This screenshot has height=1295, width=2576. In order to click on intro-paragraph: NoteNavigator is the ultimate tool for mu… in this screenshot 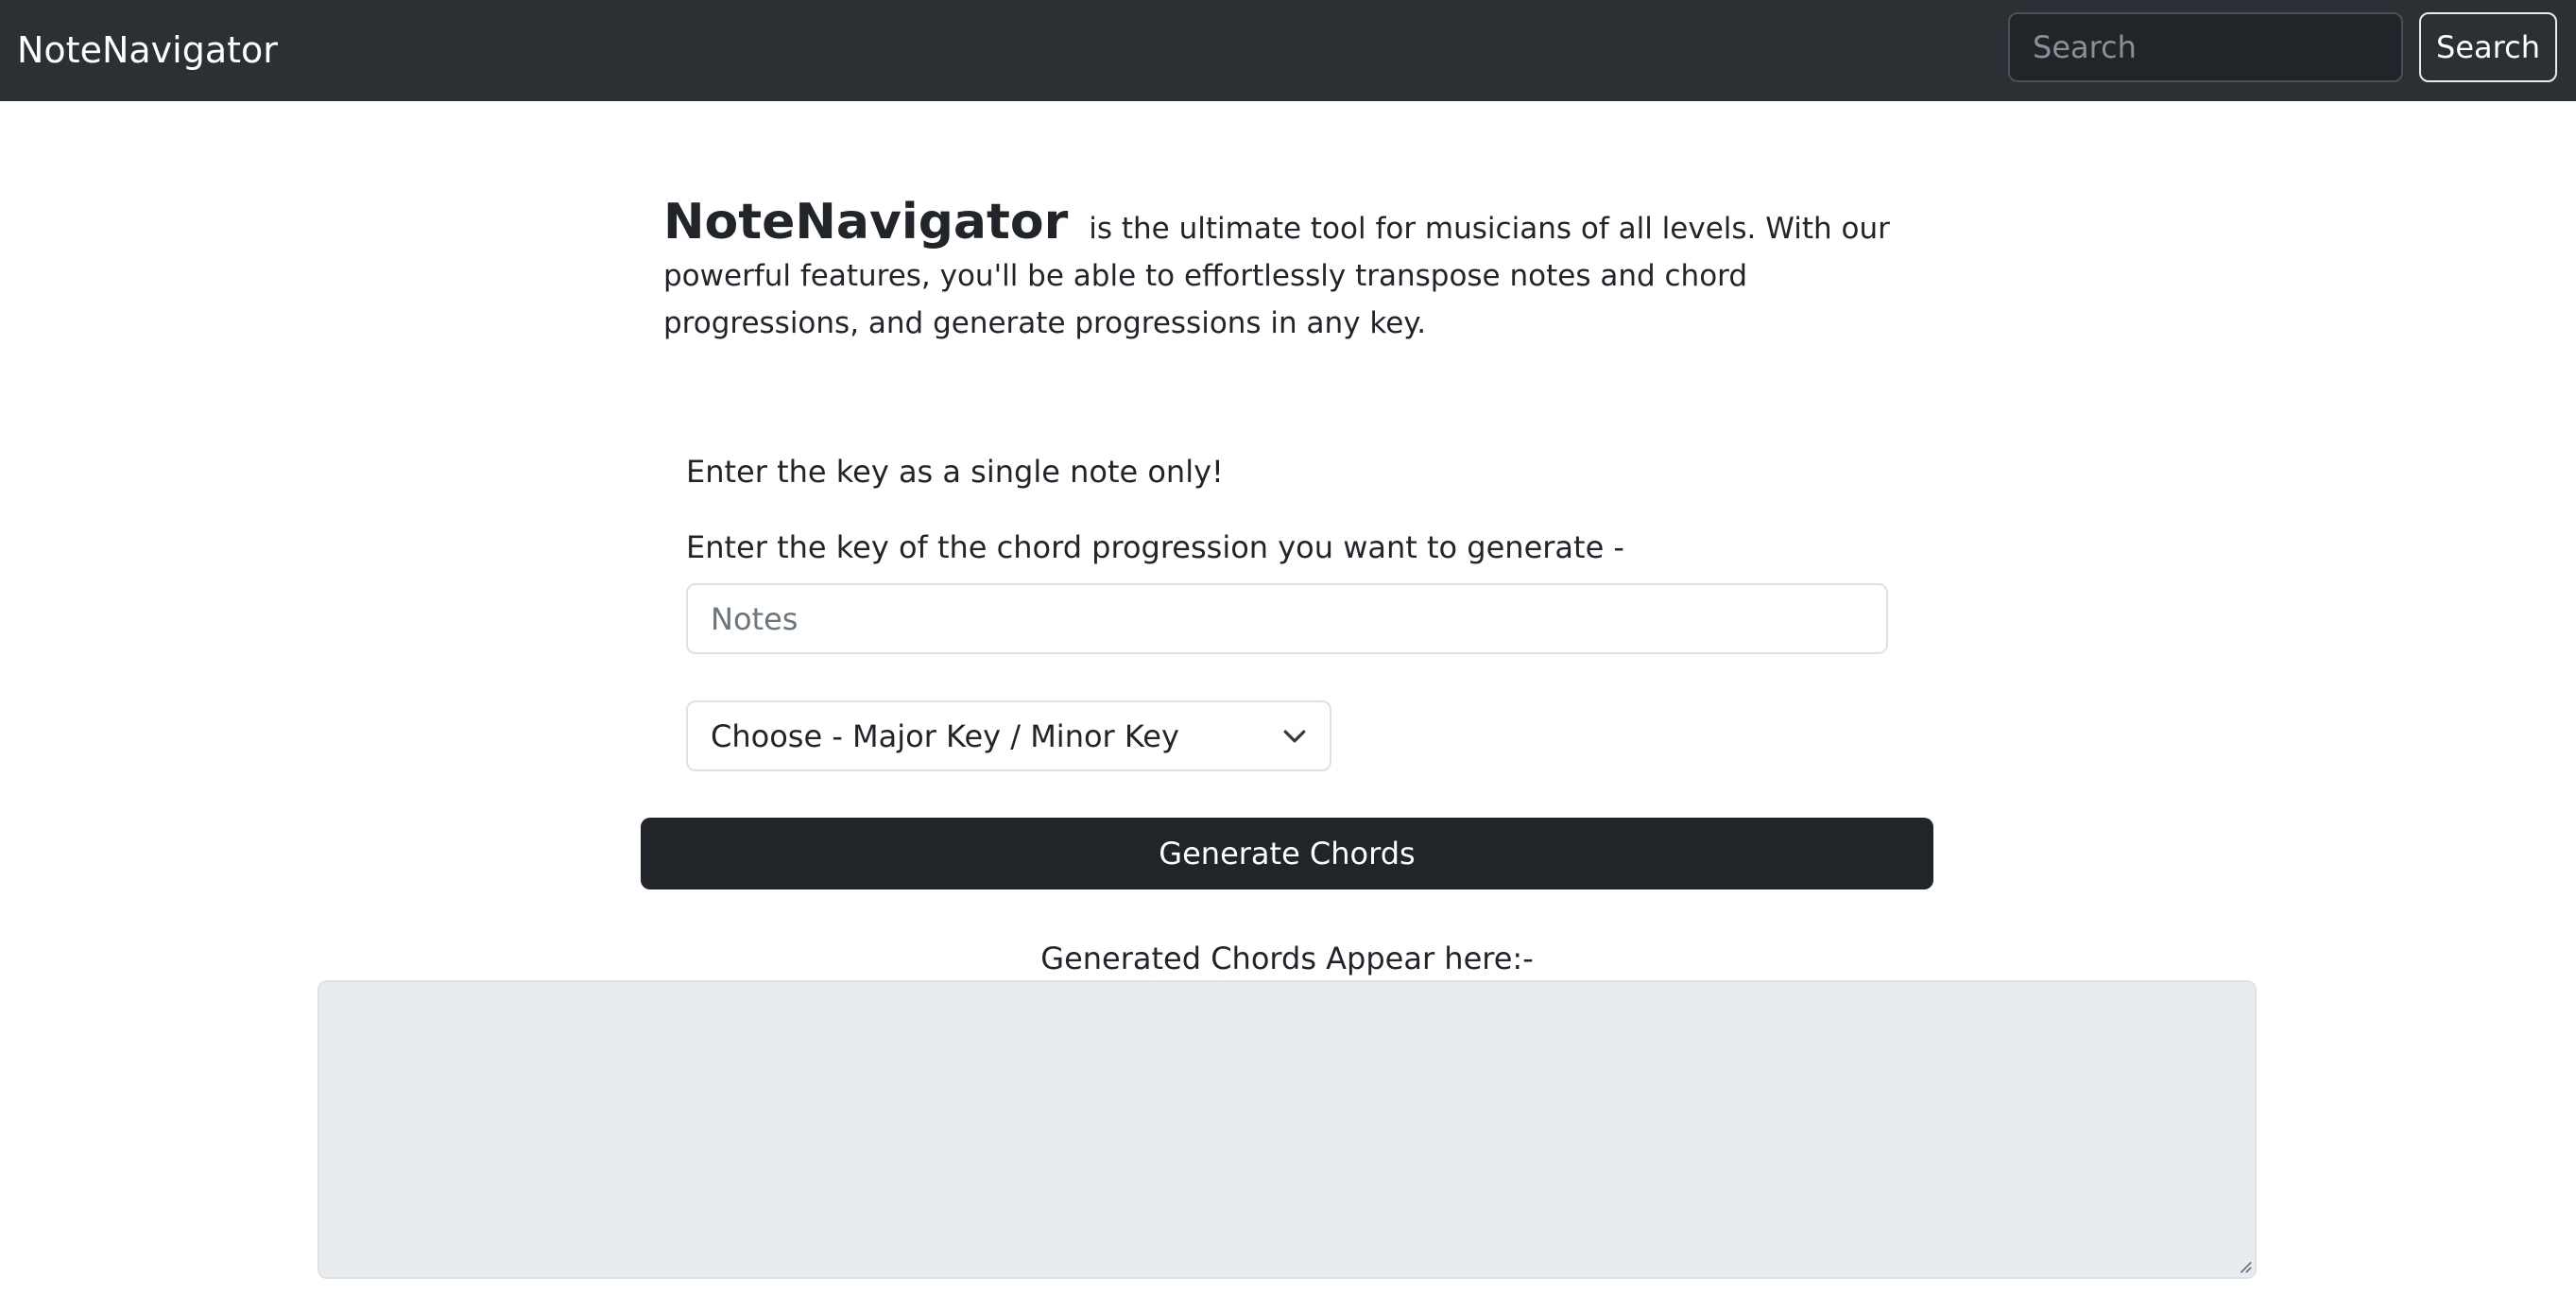, I will do `click(1287, 273)`.